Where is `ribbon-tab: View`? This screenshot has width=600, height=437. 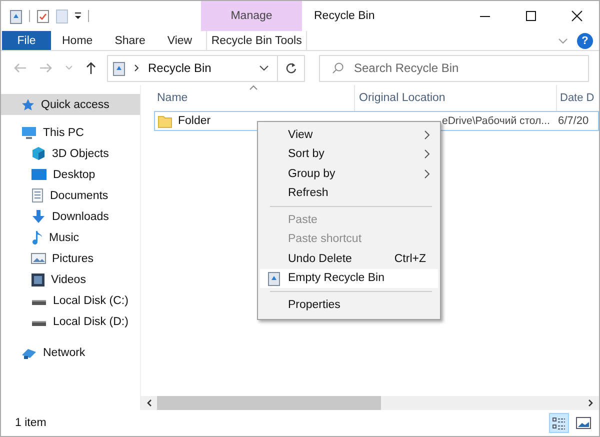 ribbon-tab: View is located at coordinates (180, 40).